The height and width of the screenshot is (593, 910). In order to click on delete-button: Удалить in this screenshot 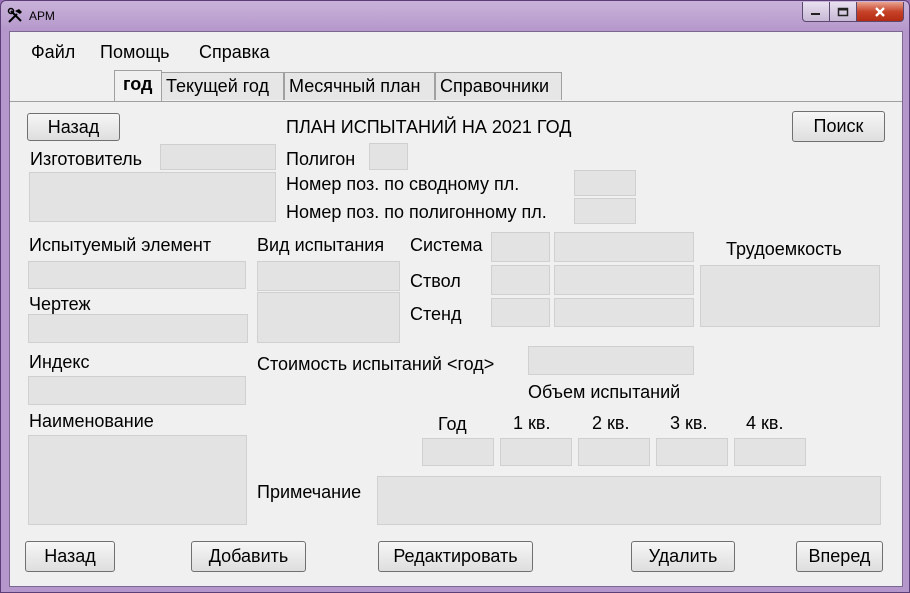, I will do `click(683, 556)`.